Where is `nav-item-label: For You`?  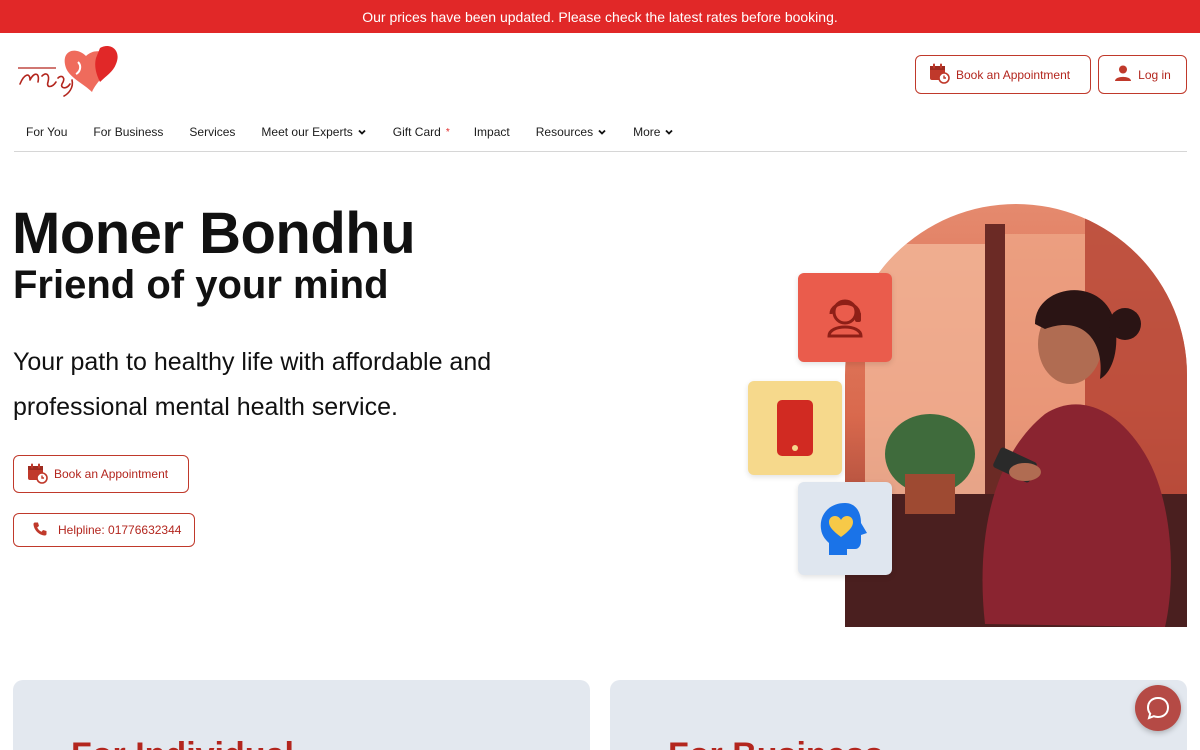 nav-item-label: For You is located at coordinates (47, 132).